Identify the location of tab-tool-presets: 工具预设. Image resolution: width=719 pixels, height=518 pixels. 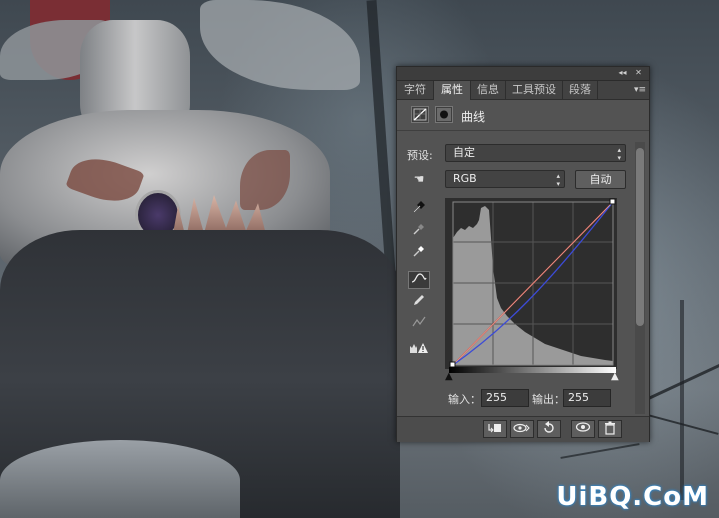
(534, 90).